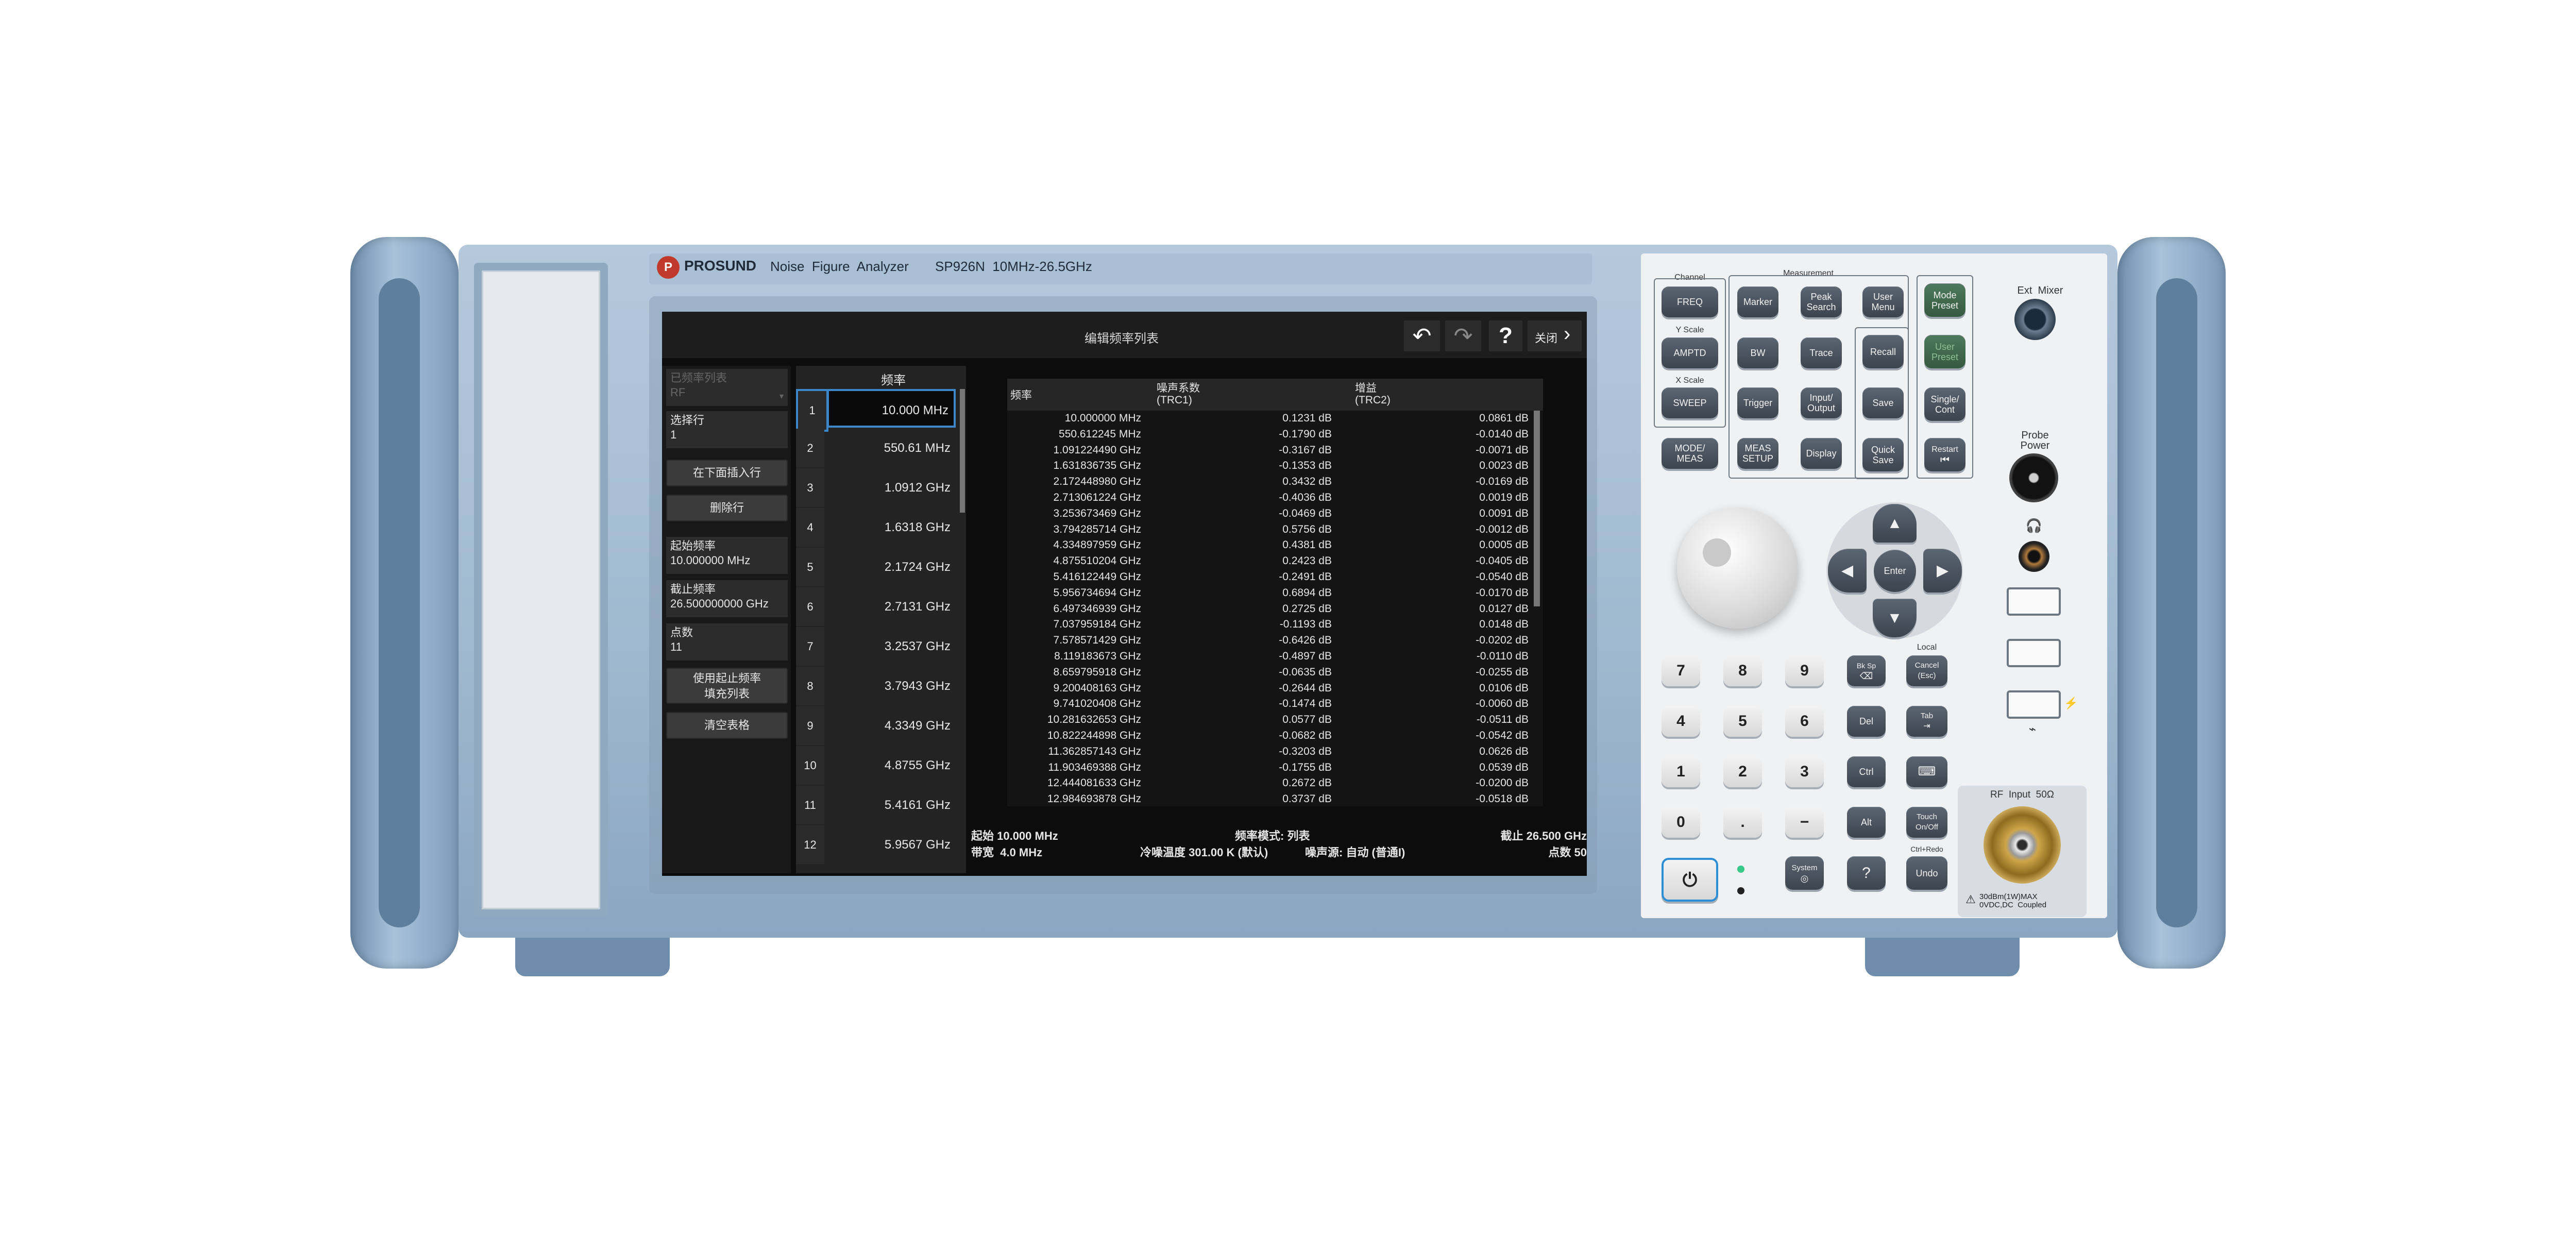 This screenshot has height=1236, width=2576. What do you see at coordinates (1690, 403) in the screenshot?
I see `sweep-key: SWEEP` at bounding box center [1690, 403].